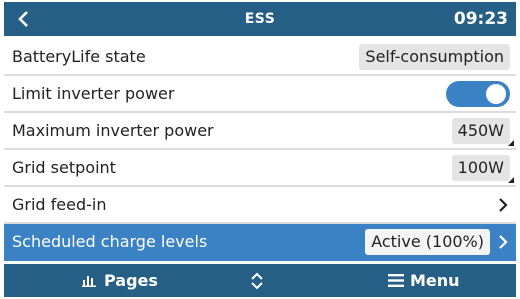 Image resolution: width=520 pixels, height=299 pixels. I want to click on batterylife-state-value: Self-consumption, so click(434, 56).